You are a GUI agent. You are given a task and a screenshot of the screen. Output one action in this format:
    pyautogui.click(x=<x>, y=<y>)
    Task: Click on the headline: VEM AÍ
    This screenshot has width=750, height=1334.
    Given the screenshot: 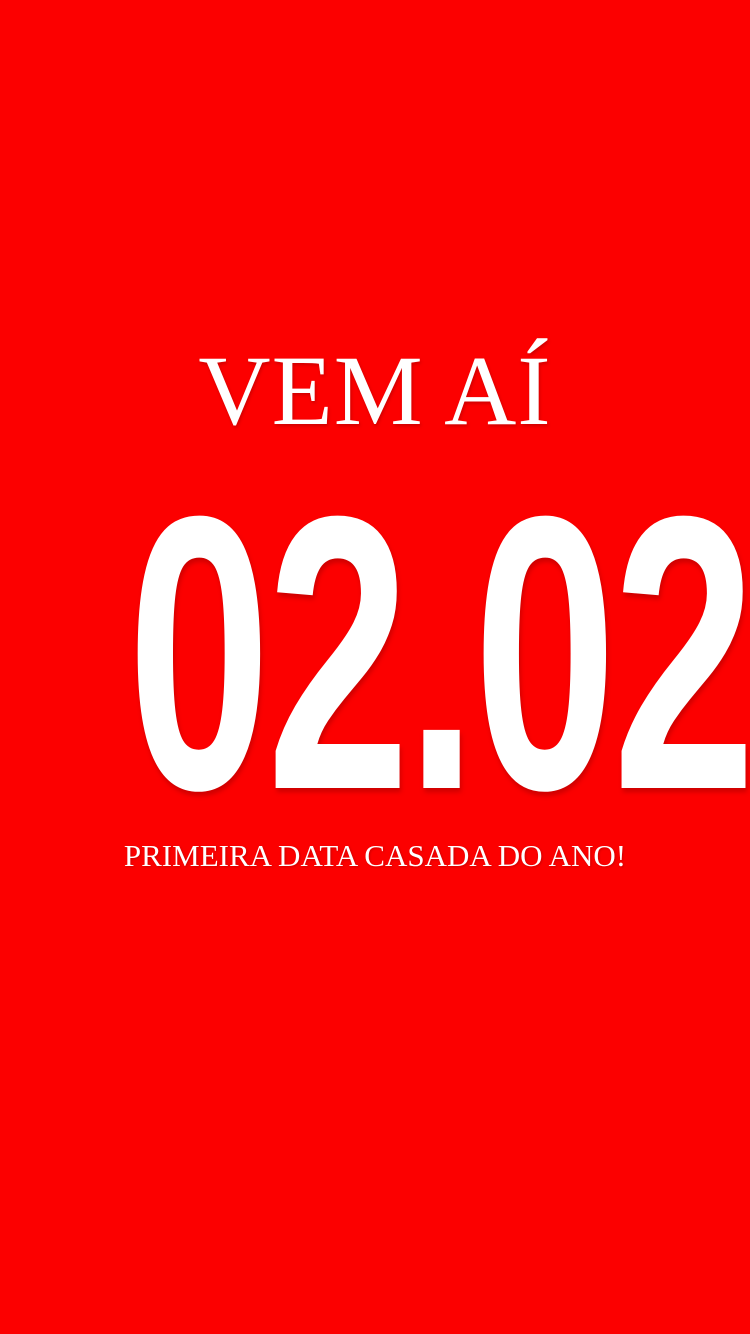 What is the action you would take?
    pyautogui.click(x=375, y=390)
    